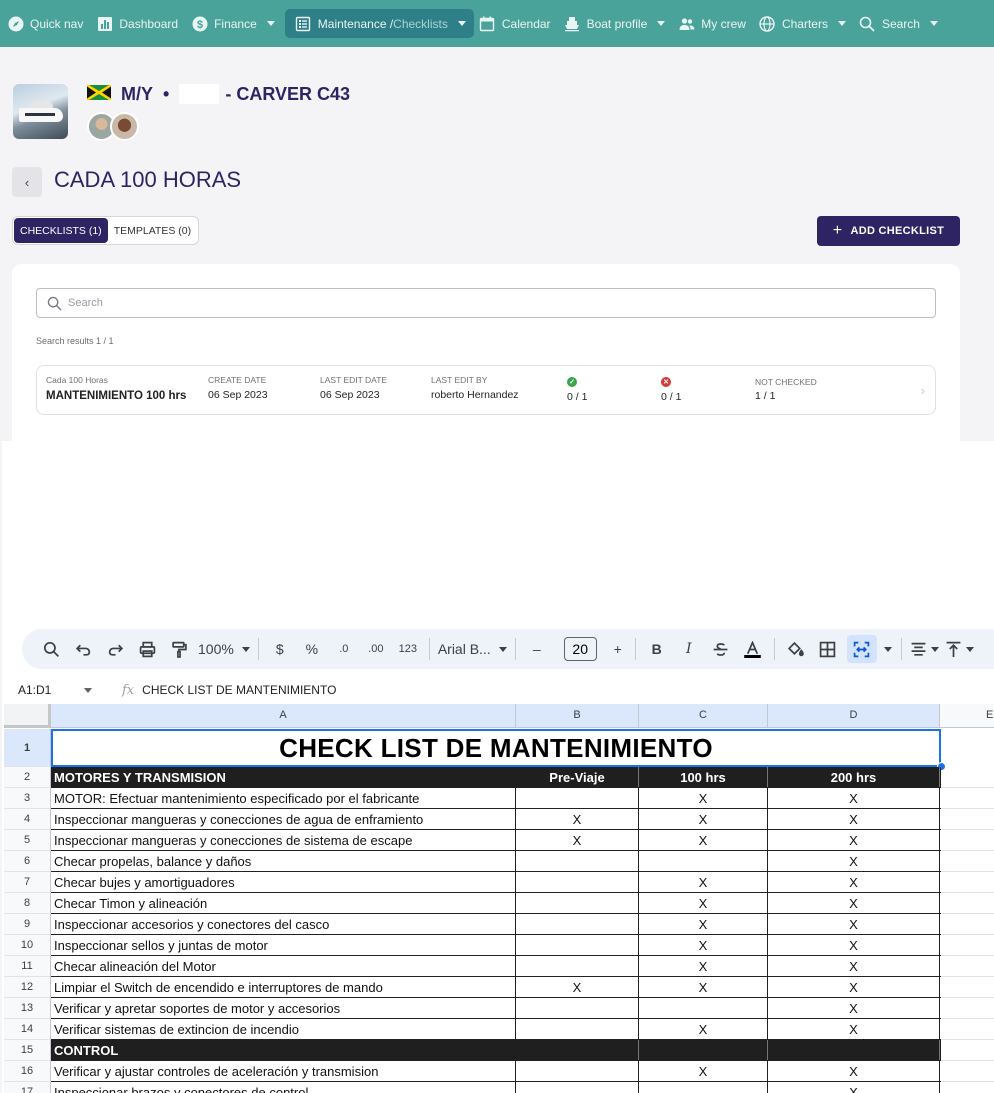  What do you see at coordinates (283, 716) in the screenshot?
I see `column-header-a: A` at bounding box center [283, 716].